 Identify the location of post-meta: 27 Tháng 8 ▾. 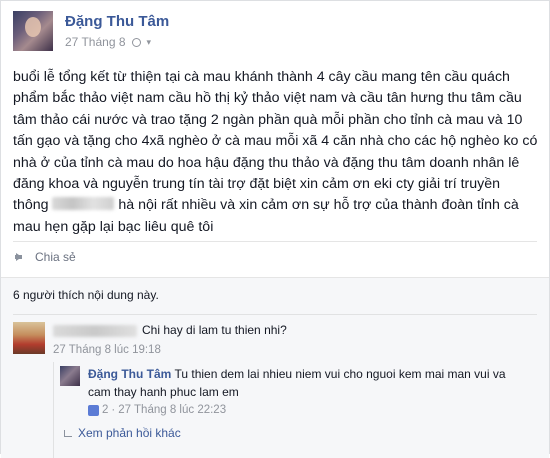
(108, 42).